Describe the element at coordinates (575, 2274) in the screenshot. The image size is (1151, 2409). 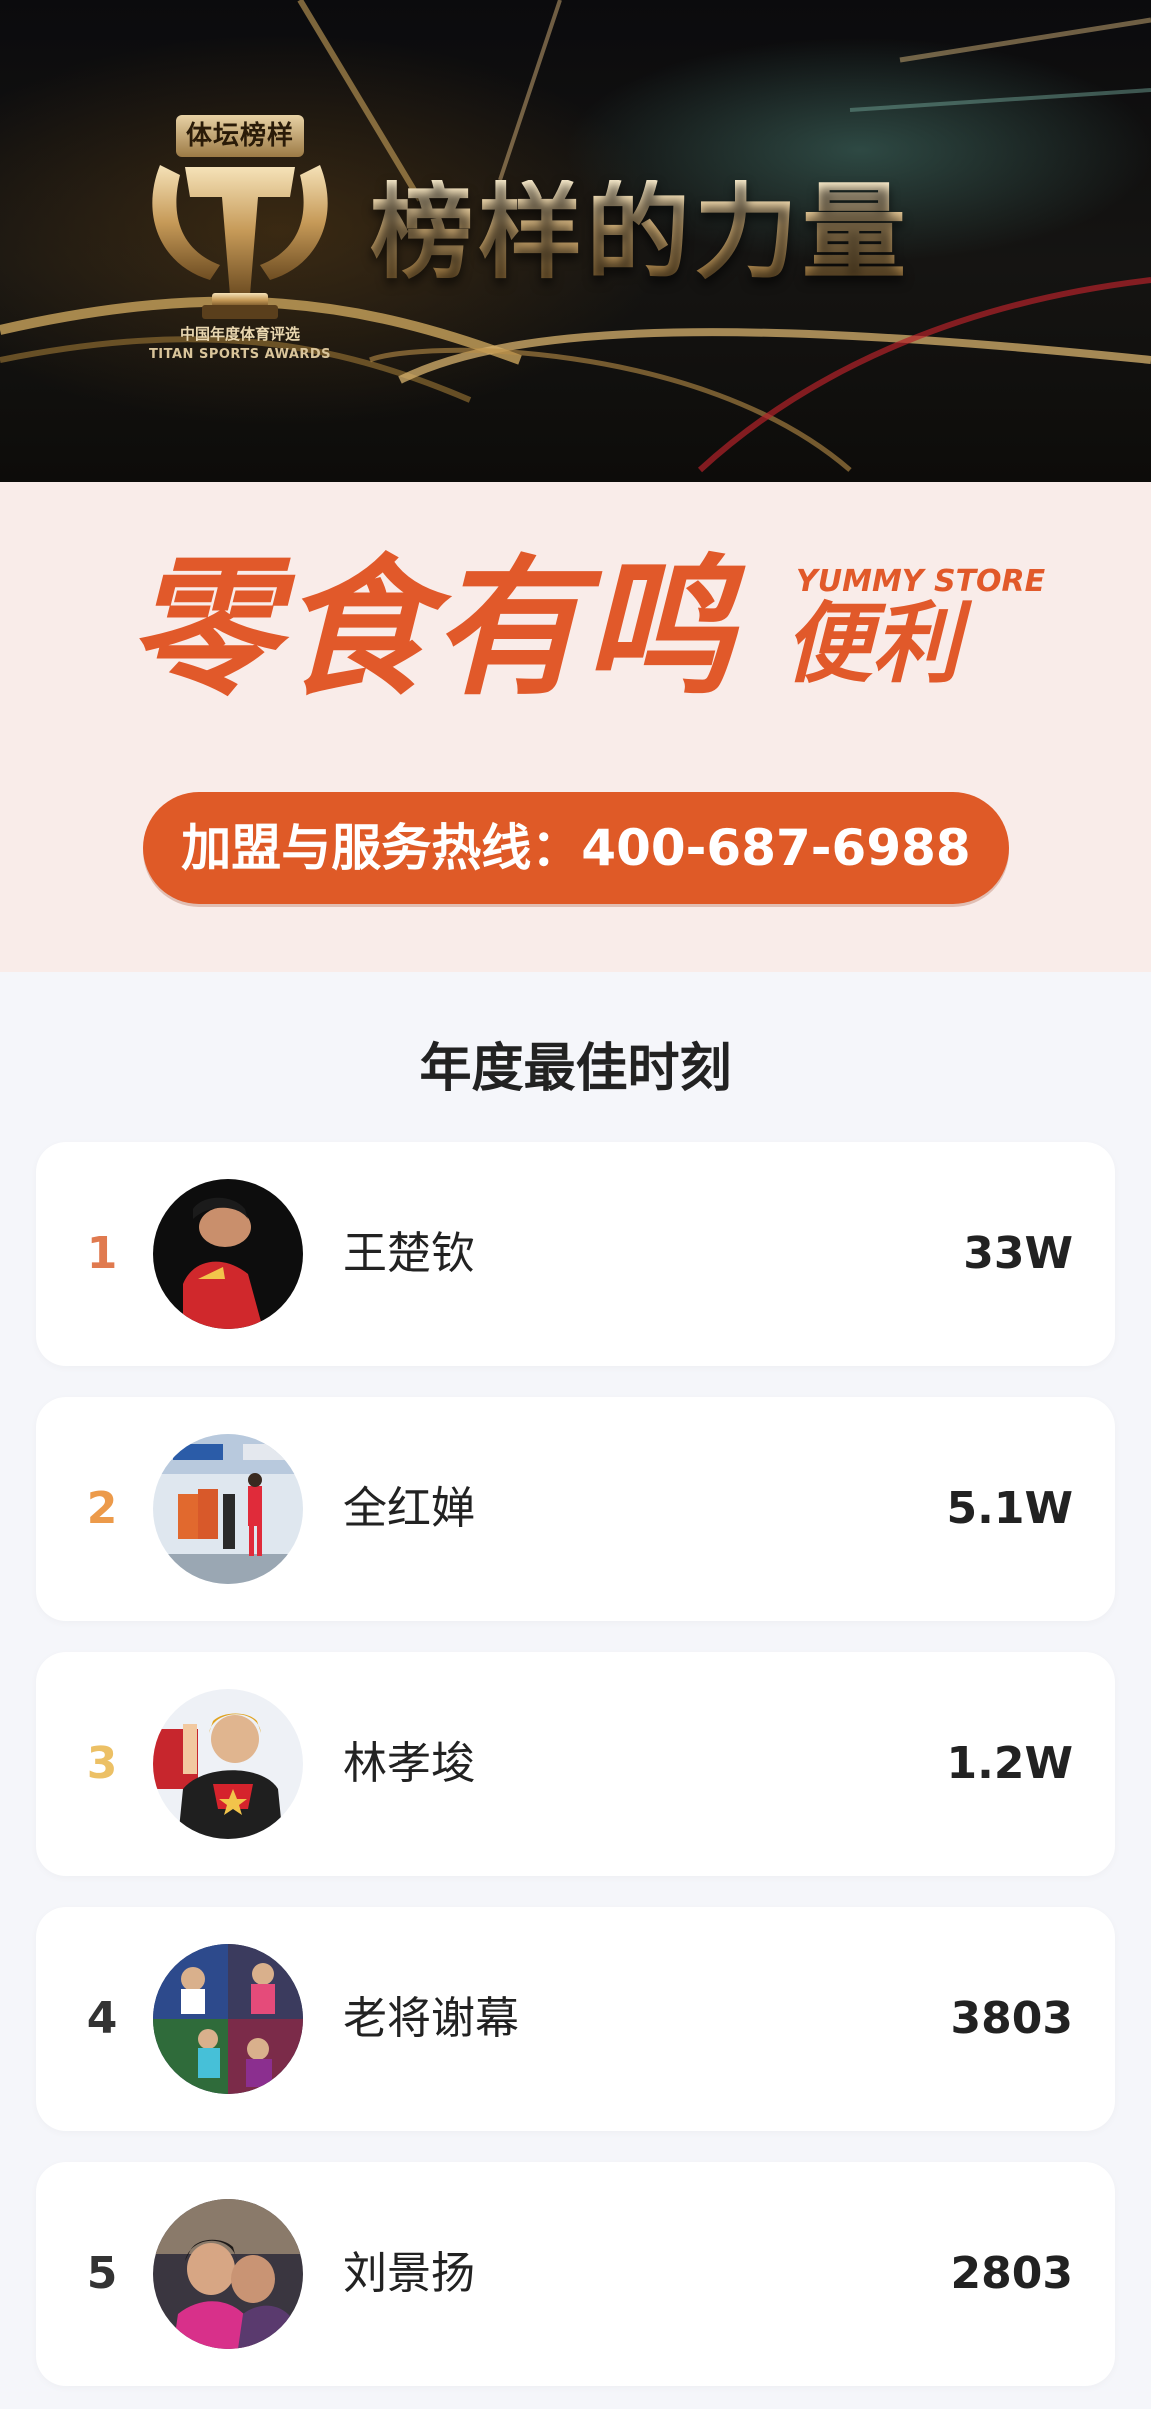
I see `ranking-item: 5 刘景扬 2803` at that location.